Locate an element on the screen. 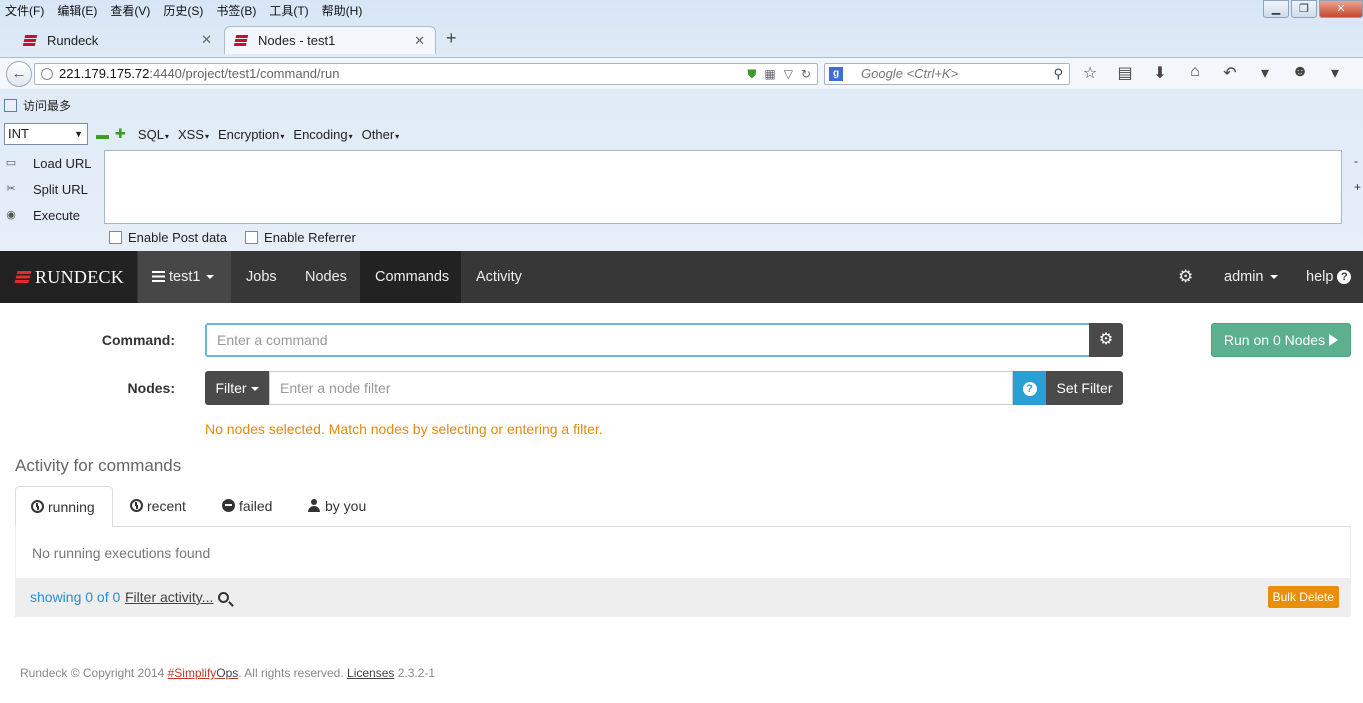  nav-activity: Activity is located at coordinates (499, 277).